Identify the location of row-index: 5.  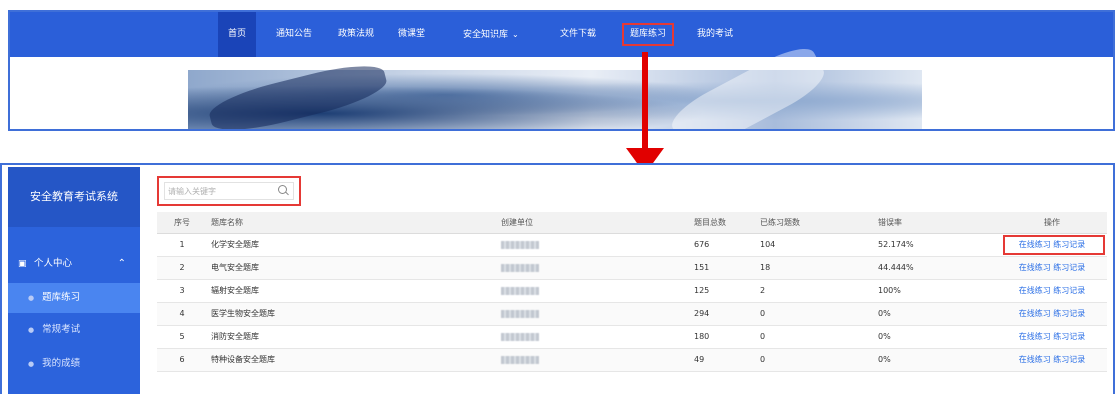
(182, 337).